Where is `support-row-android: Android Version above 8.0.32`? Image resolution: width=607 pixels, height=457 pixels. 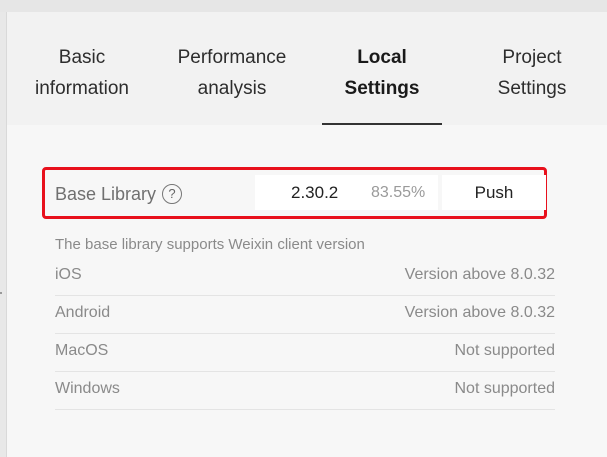
support-row-android: Android Version above 8.0.32 is located at coordinates (305, 315).